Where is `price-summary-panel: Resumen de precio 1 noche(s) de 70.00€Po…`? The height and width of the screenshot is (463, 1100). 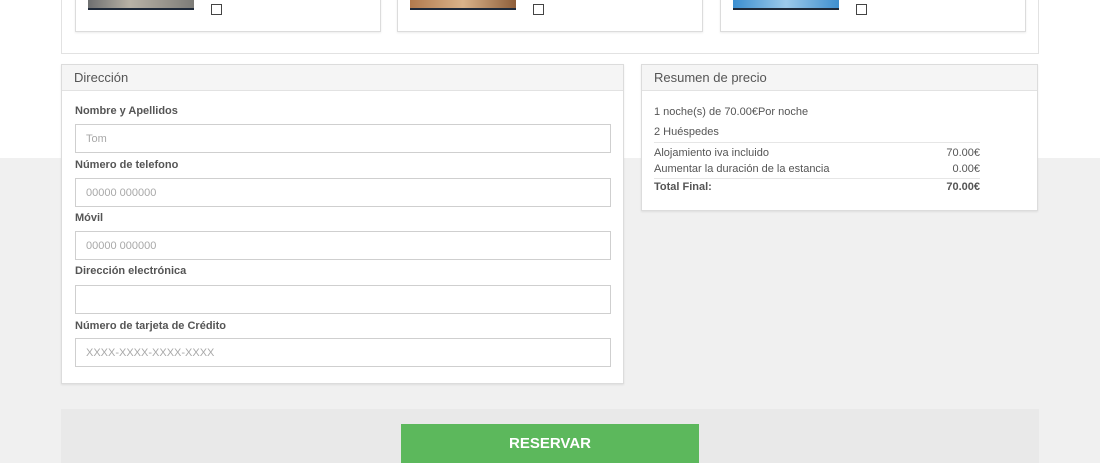
price-summary-panel: Resumen de precio 1 noche(s) de 70.00€Po… is located at coordinates (839, 137).